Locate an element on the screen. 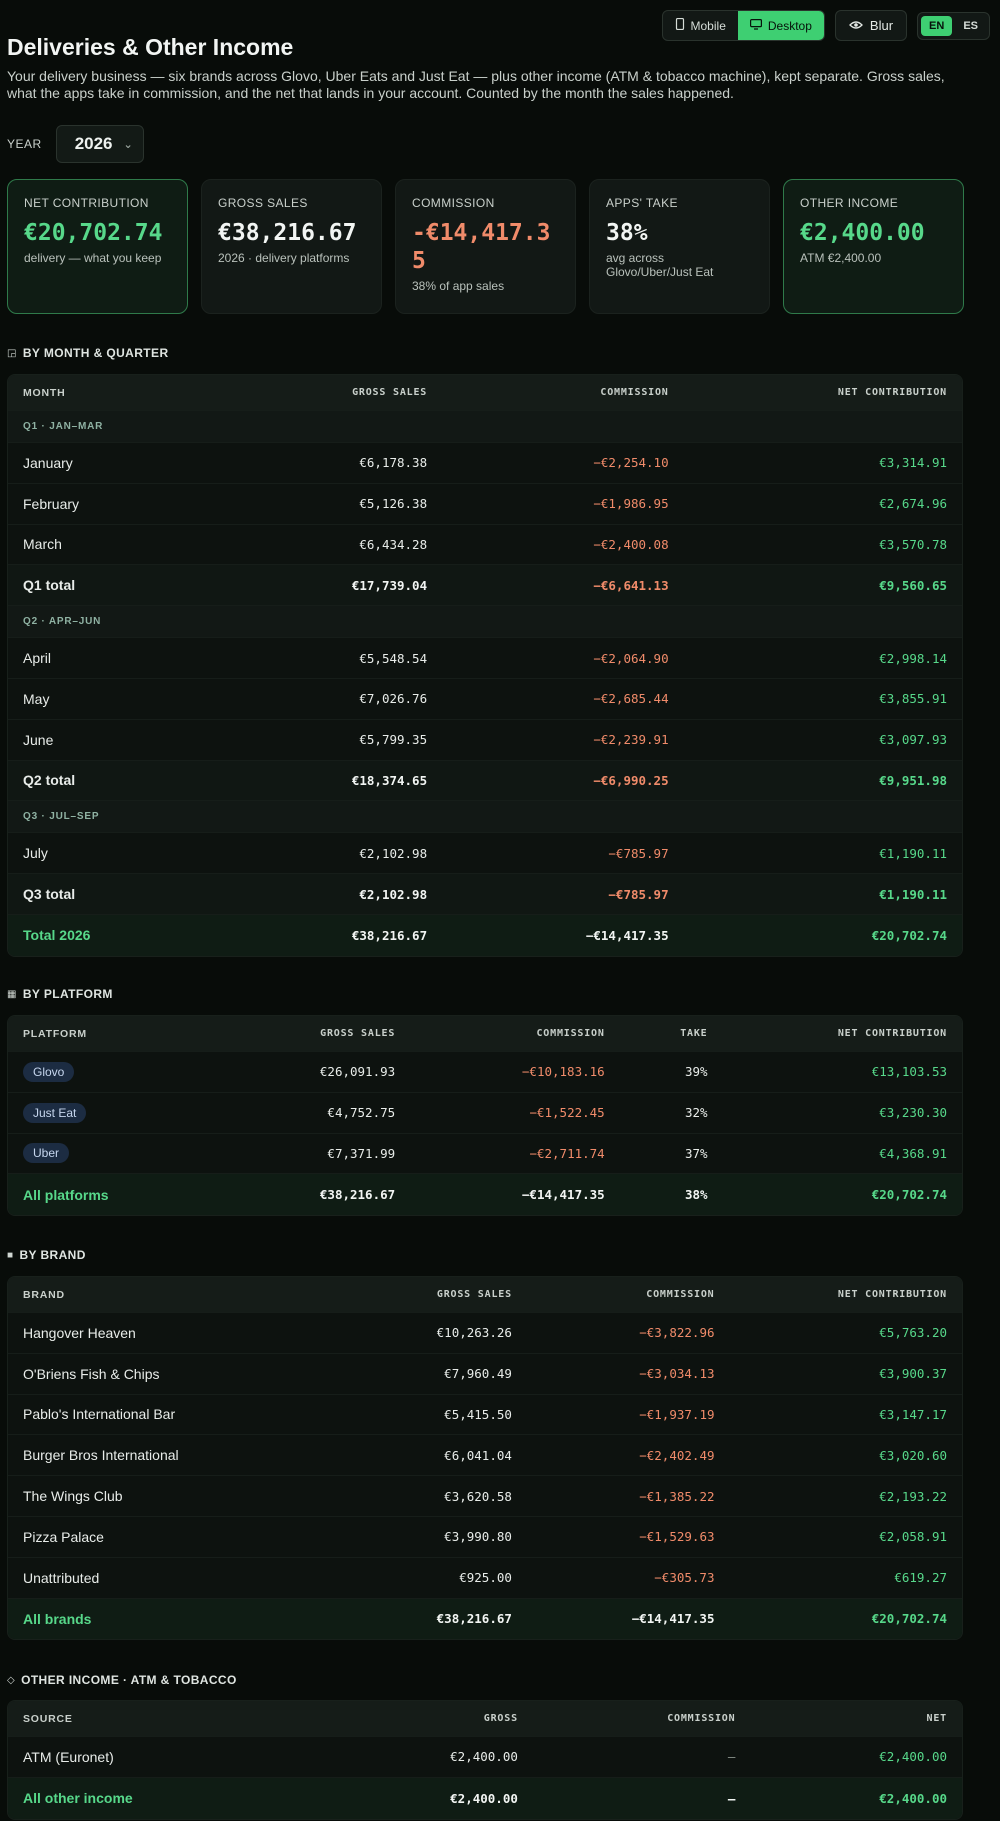 Image resolution: width=1000 pixels, height=1821 pixels. commission-value: −€6,990.25 is located at coordinates (631, 780).